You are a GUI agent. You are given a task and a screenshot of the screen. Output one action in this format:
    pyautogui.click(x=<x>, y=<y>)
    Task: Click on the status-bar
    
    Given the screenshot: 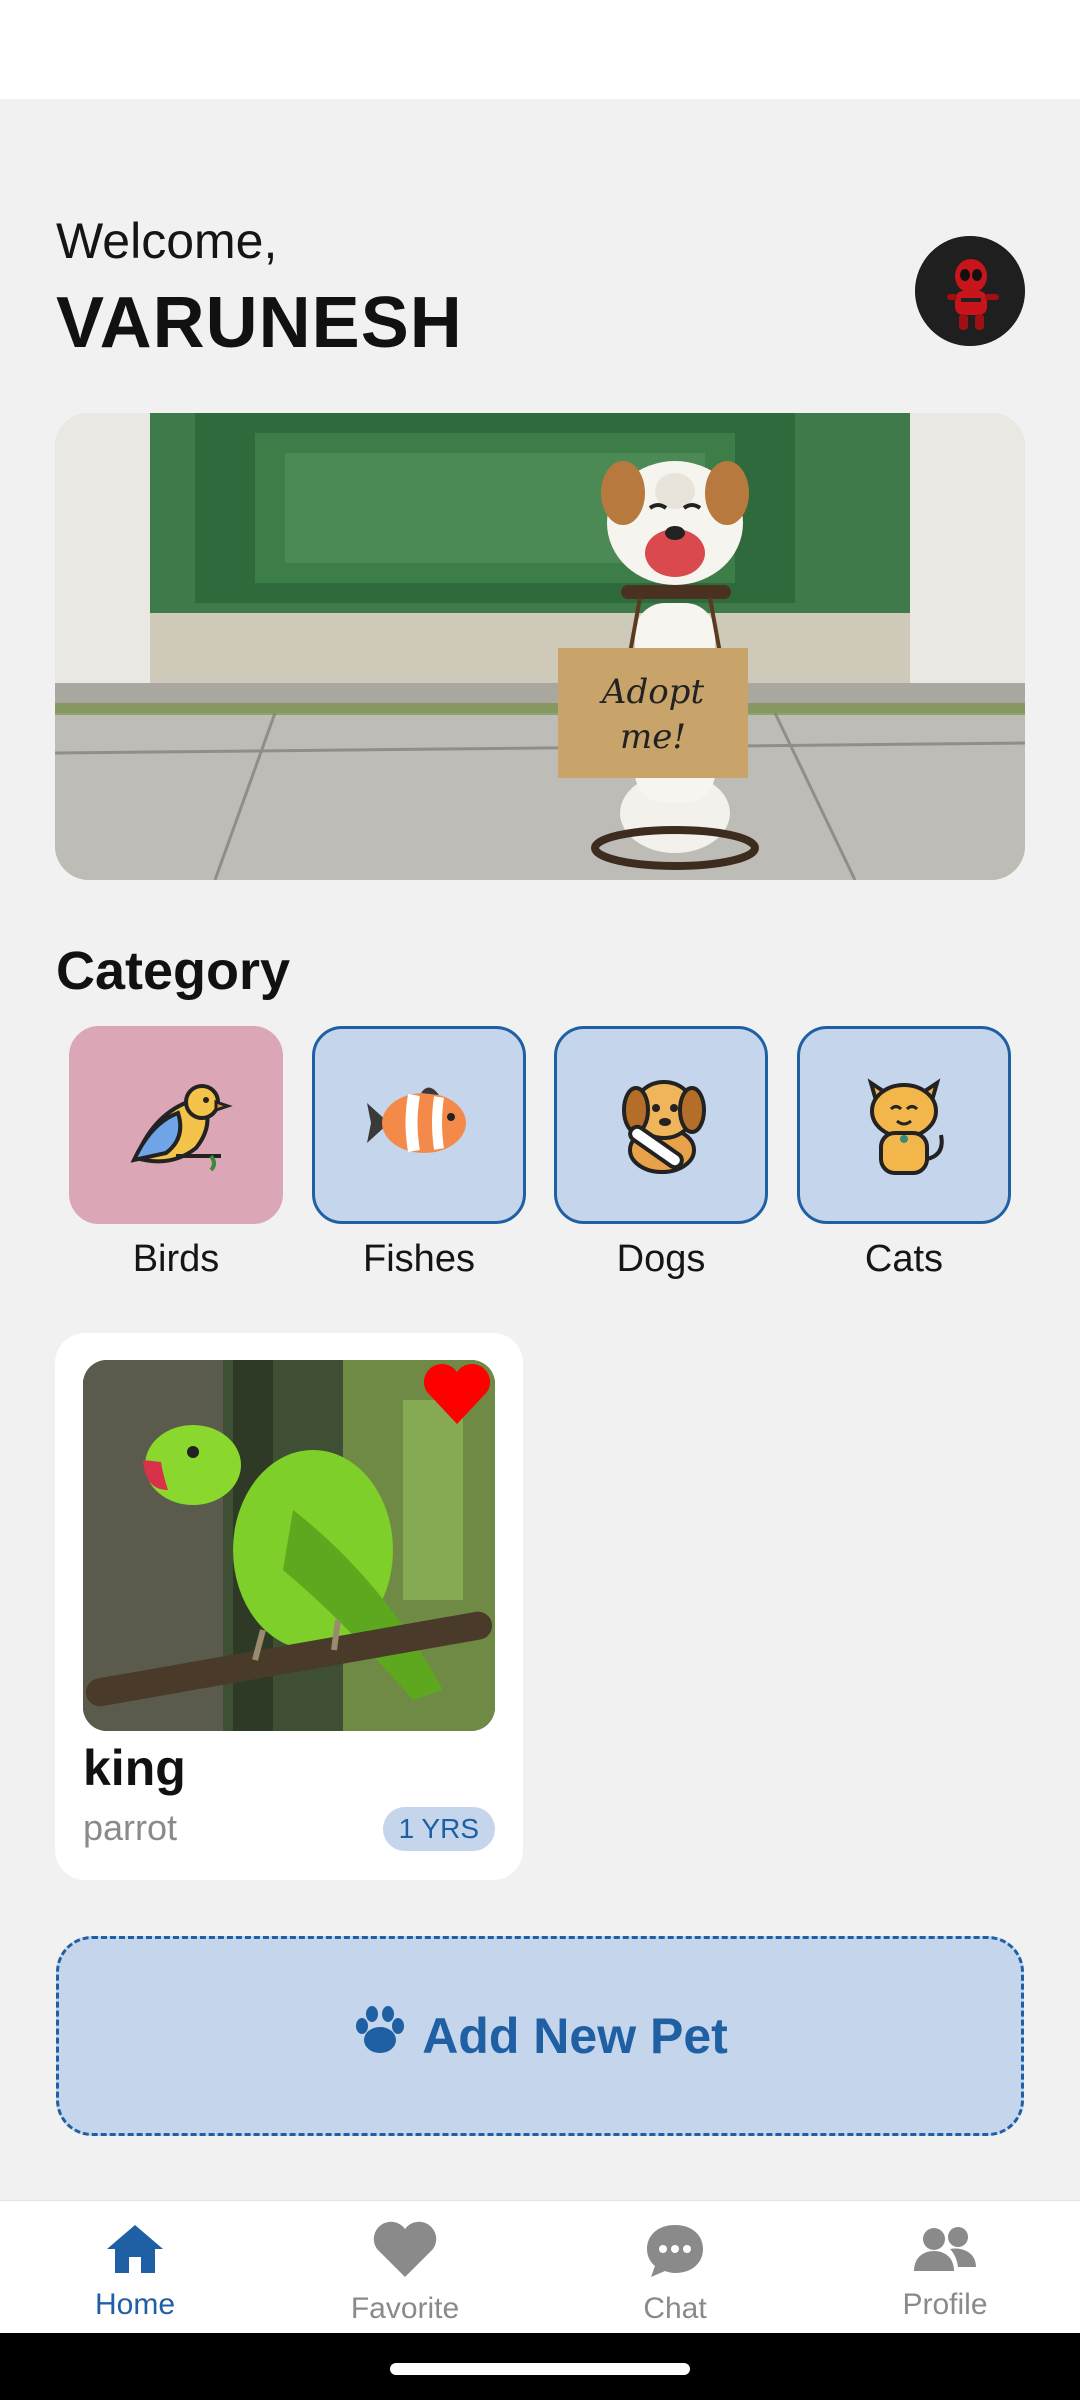 What is the action you would take?
    pyautogui.click(x=540, y=49)
    